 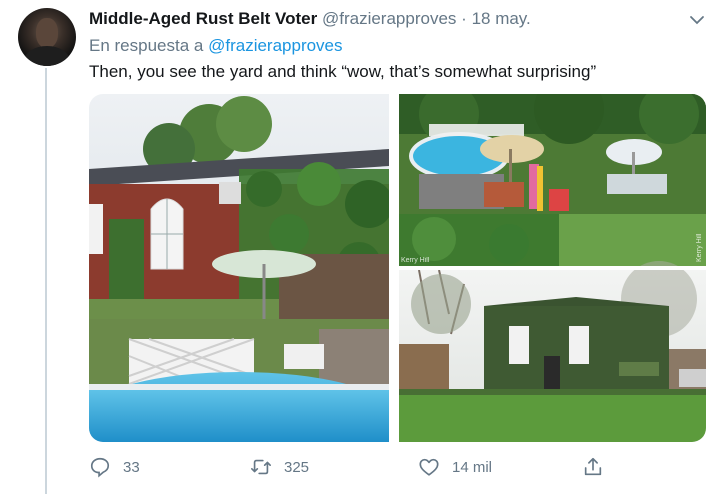 What do you see at coordinates (697, 20) in the screenshot?
I see `chevron-down-icon` at bounding box center [697, 20].